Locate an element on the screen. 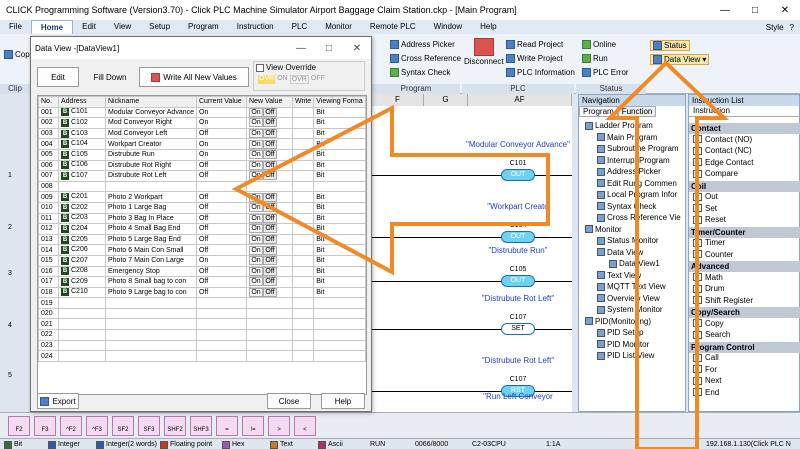  menu-monitor: Monitor is located at coordinates (338, 27).